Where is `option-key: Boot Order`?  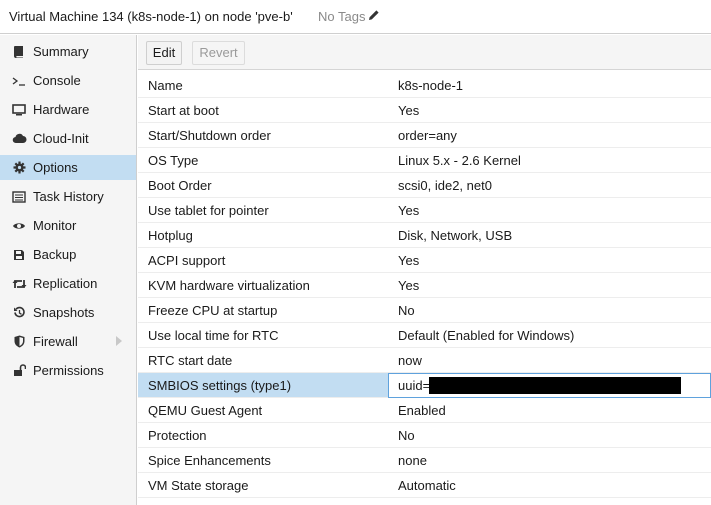
option-key: Boot Order is located at coordinates (180, 185).